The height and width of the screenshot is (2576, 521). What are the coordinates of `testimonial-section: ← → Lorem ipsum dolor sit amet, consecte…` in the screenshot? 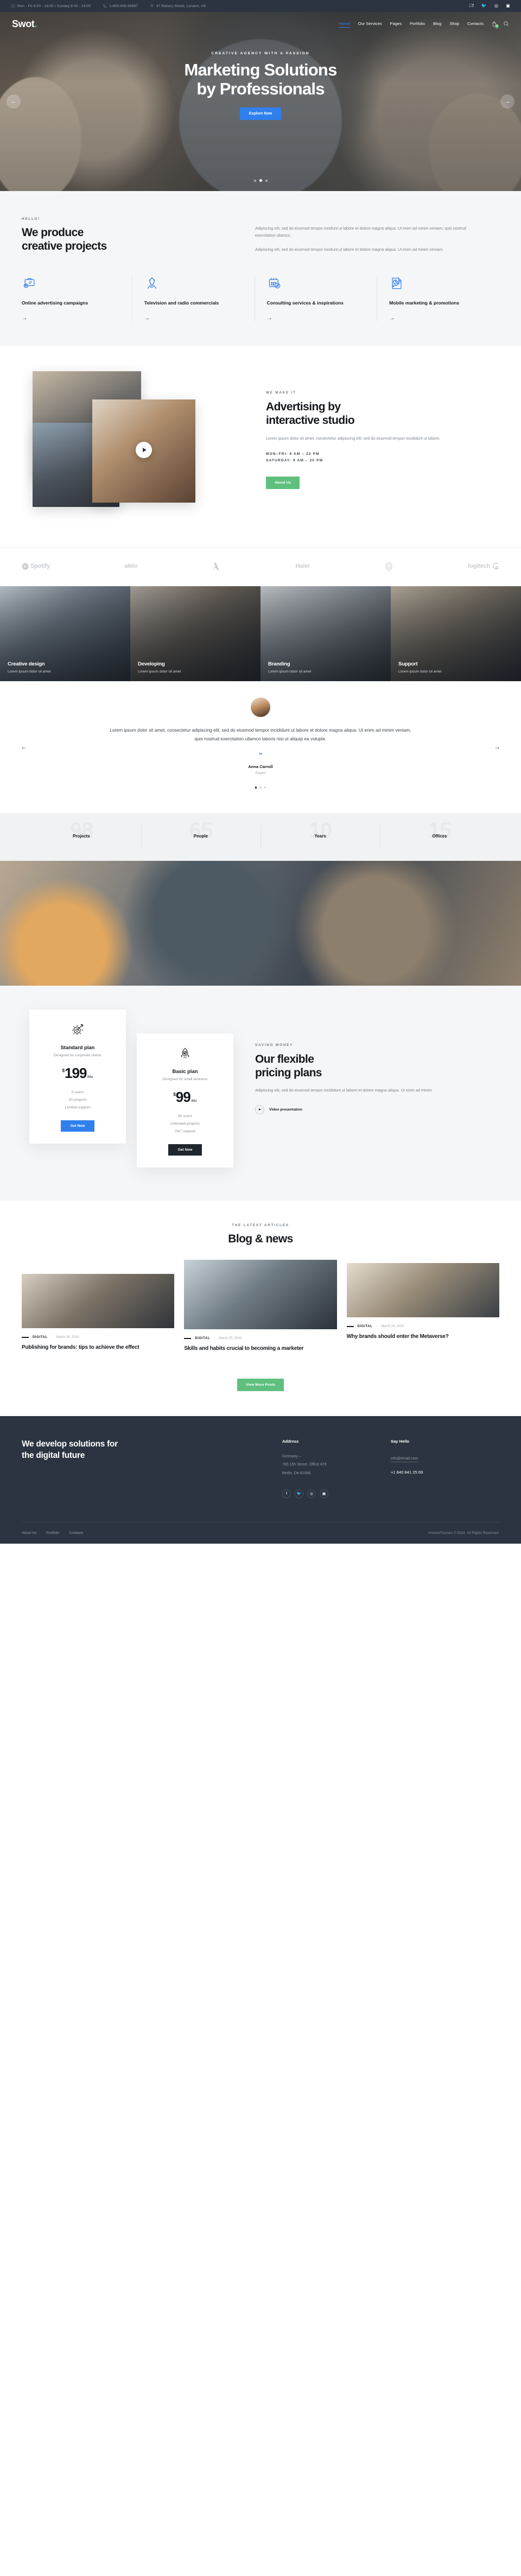 It's located at (260, 747).